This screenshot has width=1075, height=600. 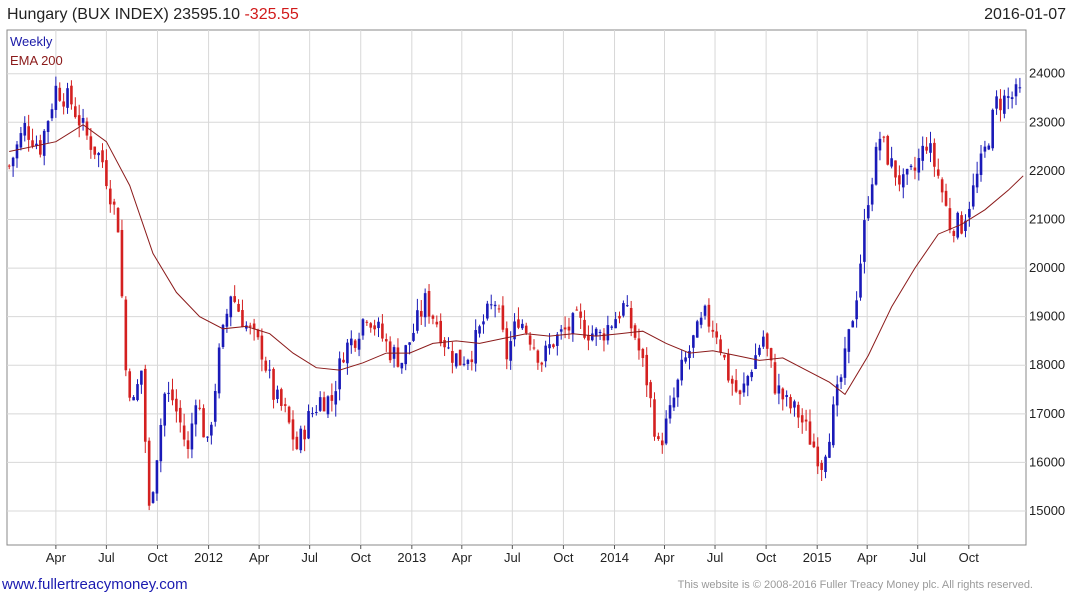 What do you see at coordinates (95, 584) in the screenshot?
I see `website-link: www.fullertreacymoney.com` at bounding box center [95, 584].